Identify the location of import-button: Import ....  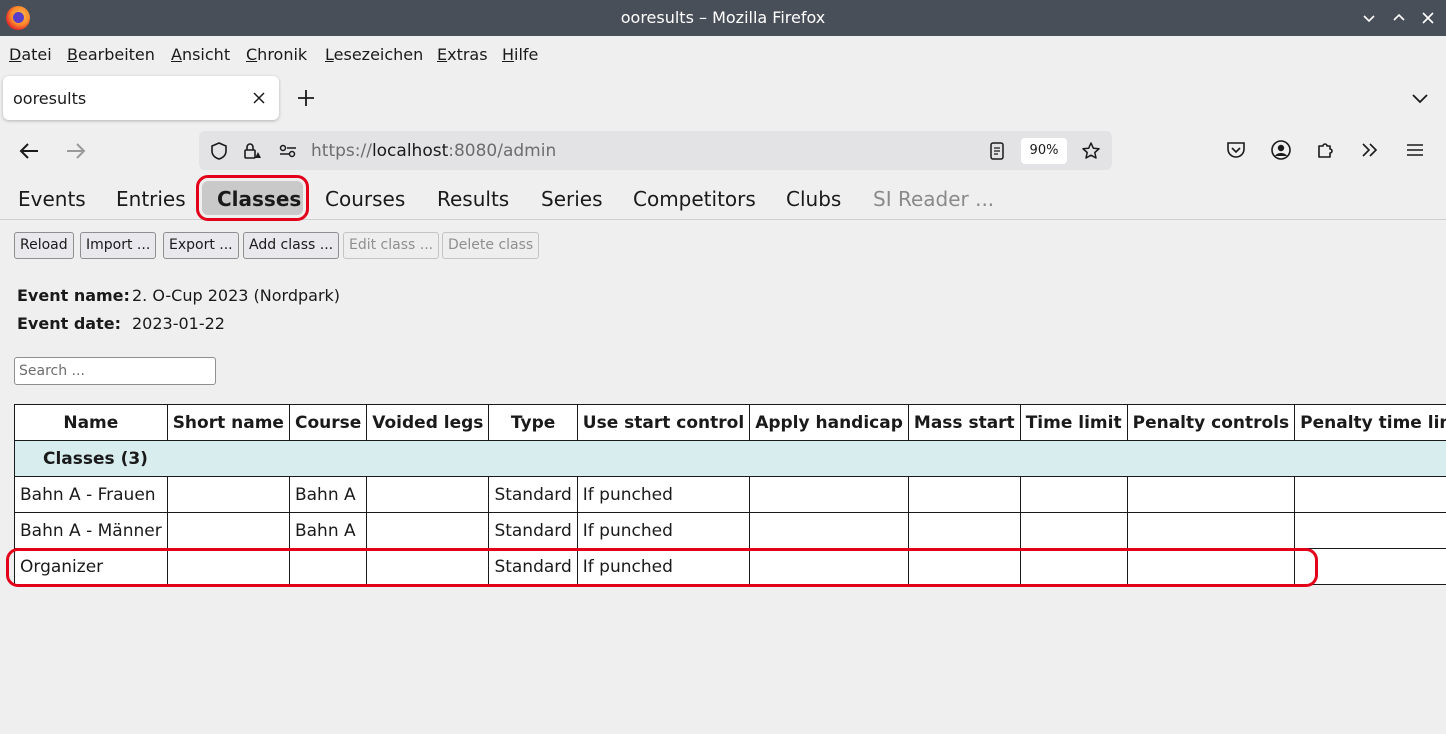
(118, 245).